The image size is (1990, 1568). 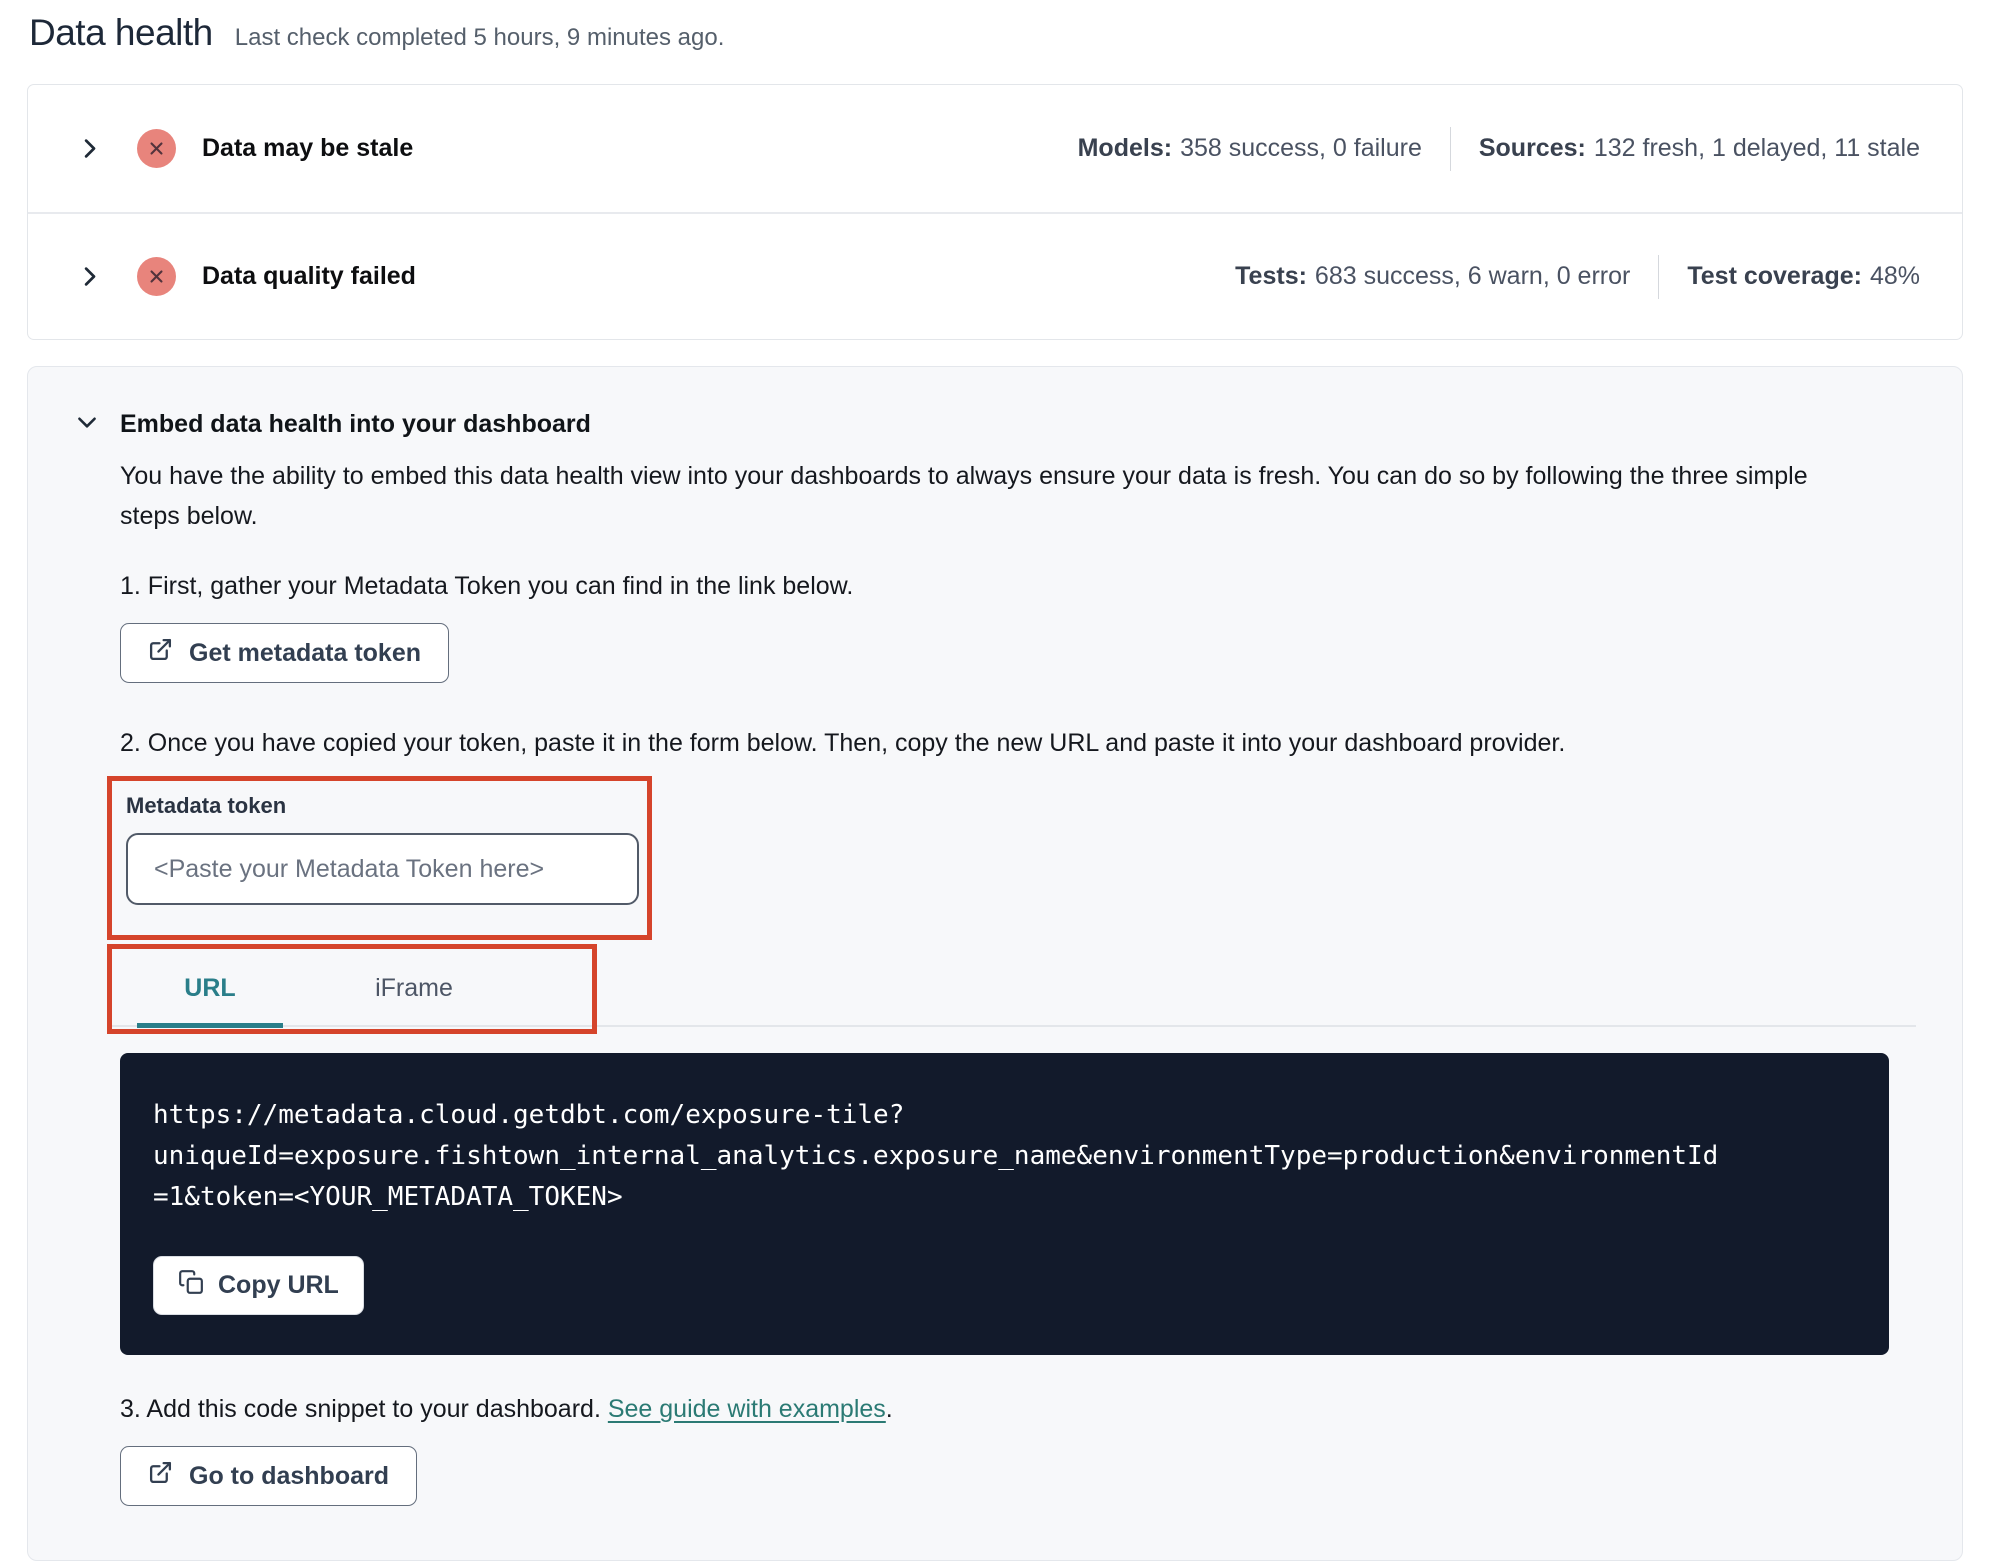 What do you see at coordinates (1472, 276) in the screenshot?
I see `tests-stat-value: 683 success, 6 warn, 0 error` at bounding box center [1472, 276].